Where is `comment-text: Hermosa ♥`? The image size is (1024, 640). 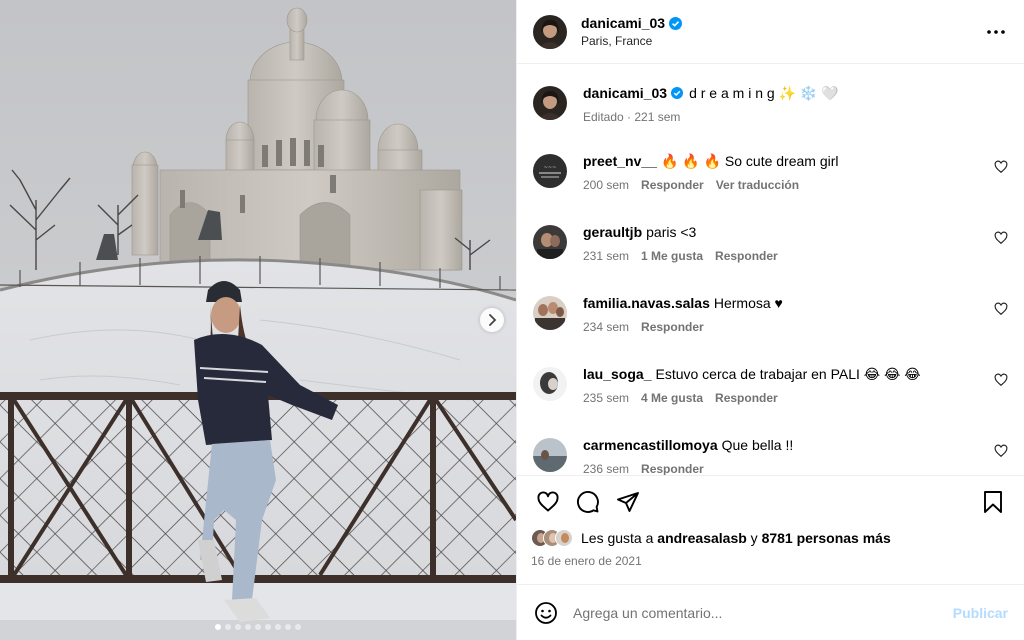 comment-text: Hermosa ♥ is located at coordinates (748, 303).